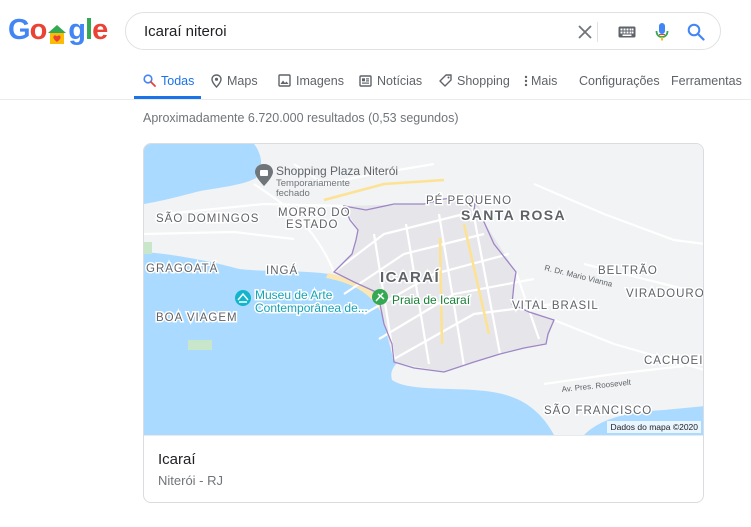 Image resolution: width=751 pixels, height=527 pixels. Describe the element at coordinates (182, 268) in the screenshot. I see `map-label-gragoata: GRAGOATÁ` at that location.